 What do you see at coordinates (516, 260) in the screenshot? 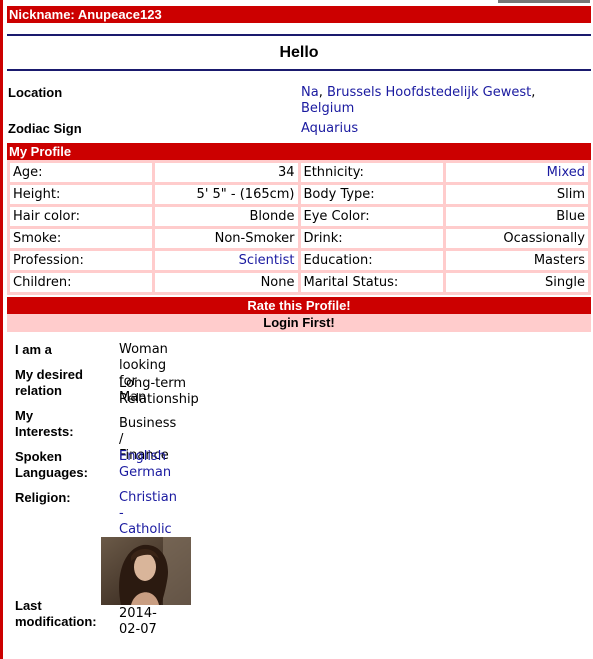
I see `profile-value: Masters` at bounding box center [516, 260].